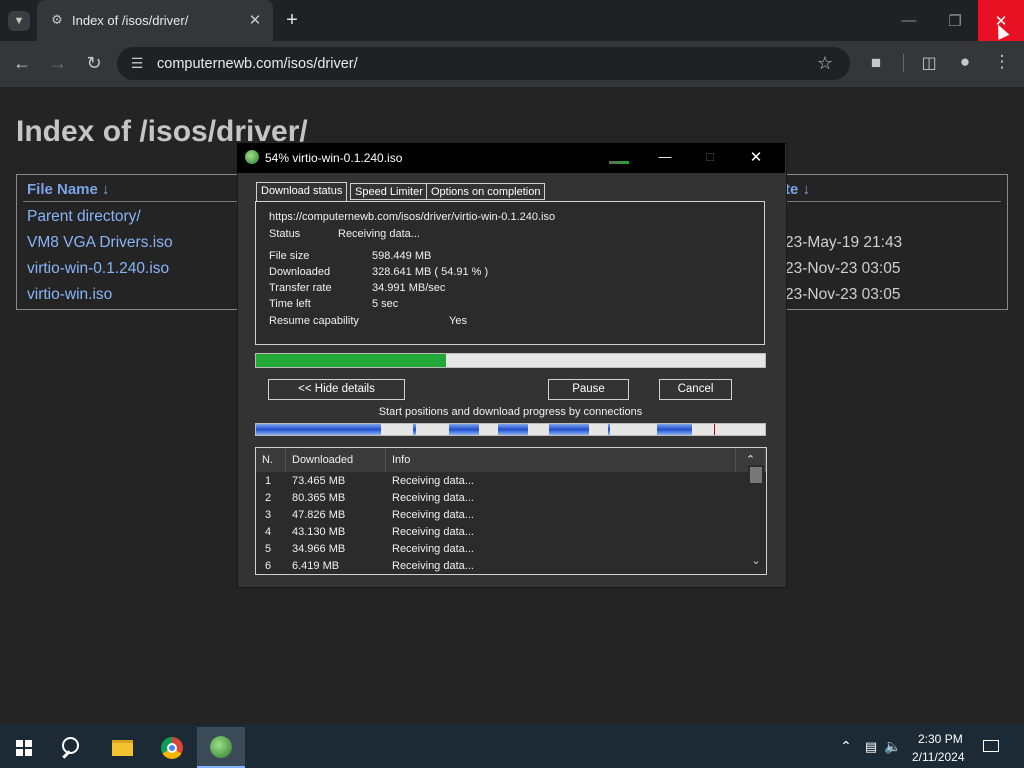  I want to click on network-icon: ▤, so click(871, 747).